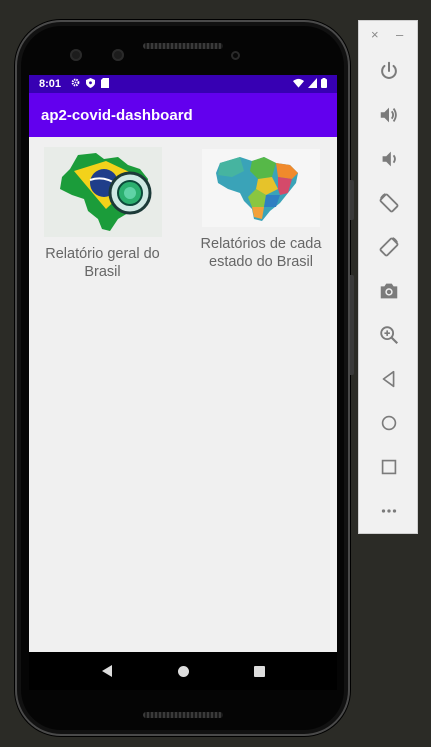 The image size is (431, 747). I want to click on toolbar-overview-button, so click(389, 467).